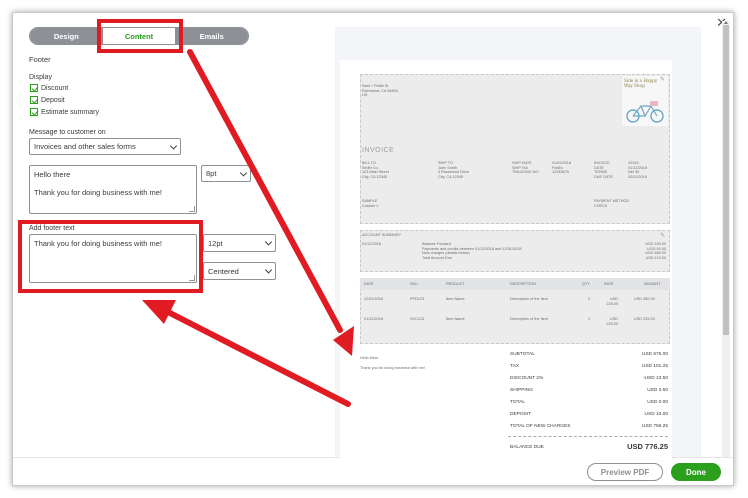 The height and width of the screenshot is (498, 748). I want to click on row-1-description: Description of the Item, so click(529, 299).